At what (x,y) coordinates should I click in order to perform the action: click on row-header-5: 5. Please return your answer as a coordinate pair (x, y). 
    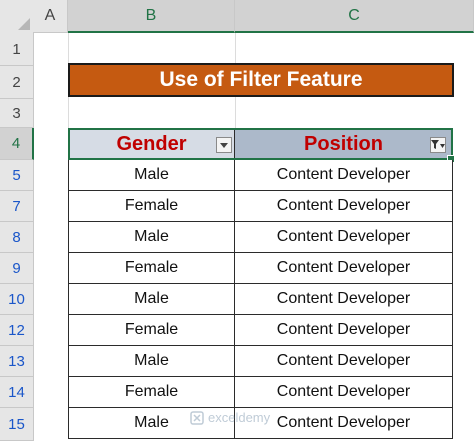
    Looking at the image, I should click on (17, 175).